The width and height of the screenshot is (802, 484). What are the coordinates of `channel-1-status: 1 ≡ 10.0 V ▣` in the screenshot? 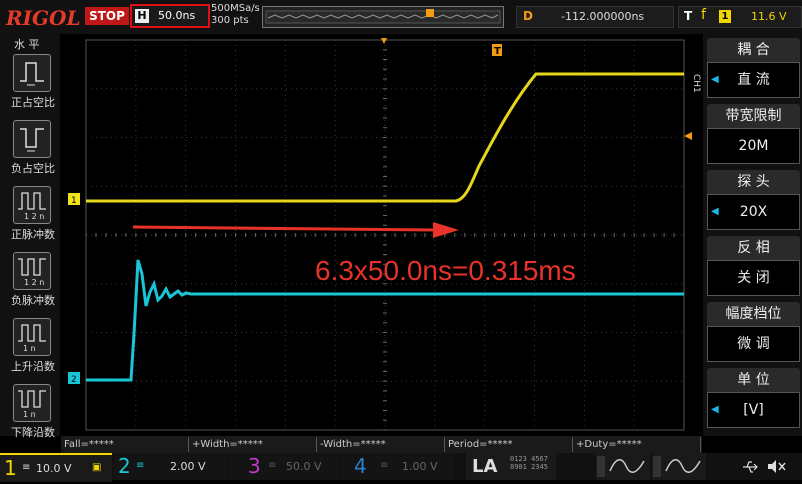 It's located at (56, 467).